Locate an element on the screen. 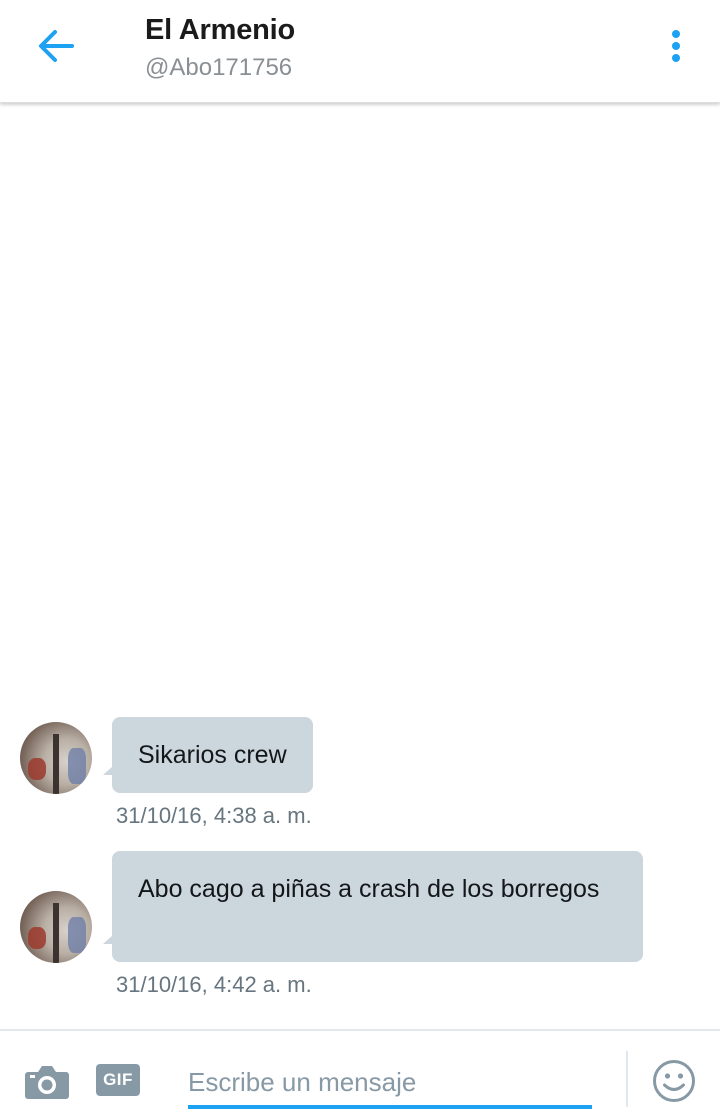 The image size is (720, 1118). message-composer: GIF is located at coordinates (360, 1073).